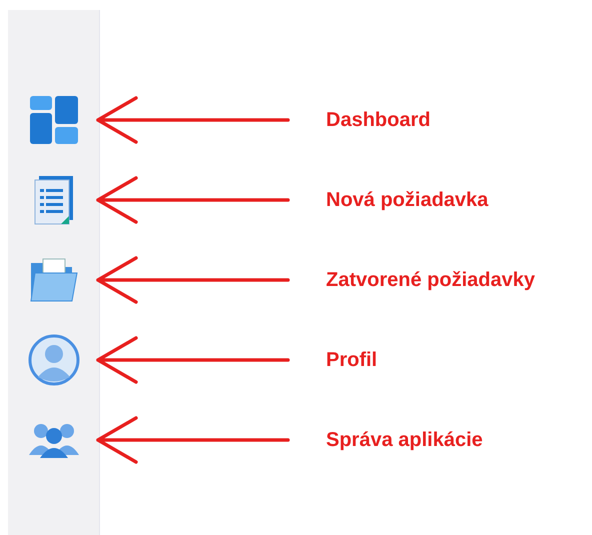  What do you see at coordinates (407, 200) in the screenshot?
I see `annotation-label: Nová požiadavka` at bounding box center [407, 200].